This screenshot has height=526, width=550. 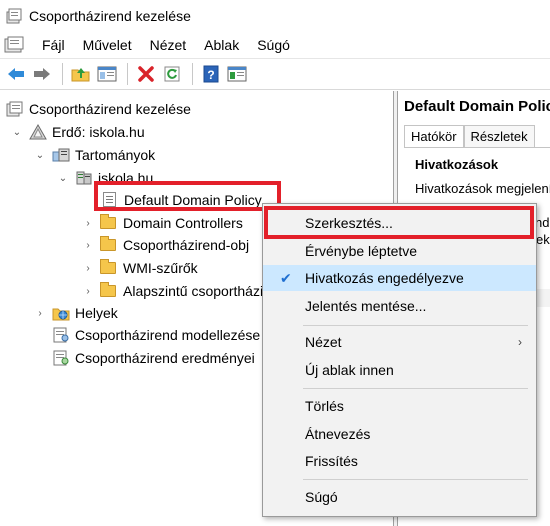 I want to click on tab-divider, so click(x=477, y=147).